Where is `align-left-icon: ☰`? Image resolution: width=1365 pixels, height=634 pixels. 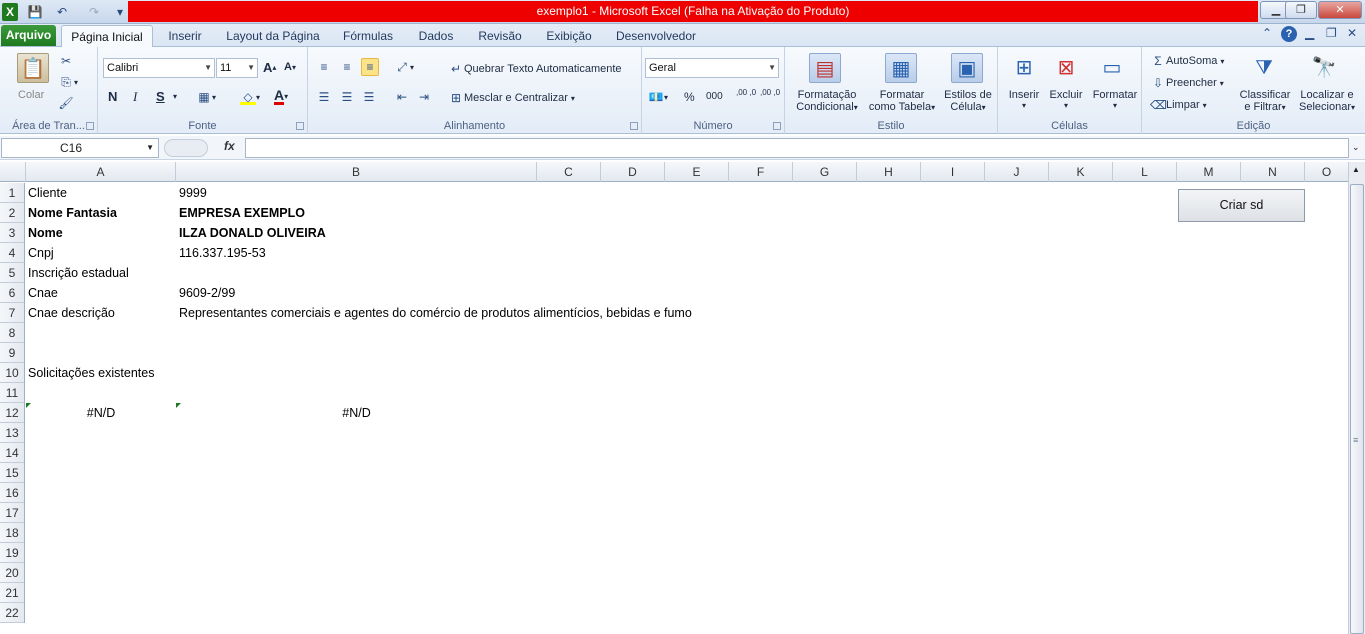 align-left-icon: ☰ is located at coordinates (324, 97).